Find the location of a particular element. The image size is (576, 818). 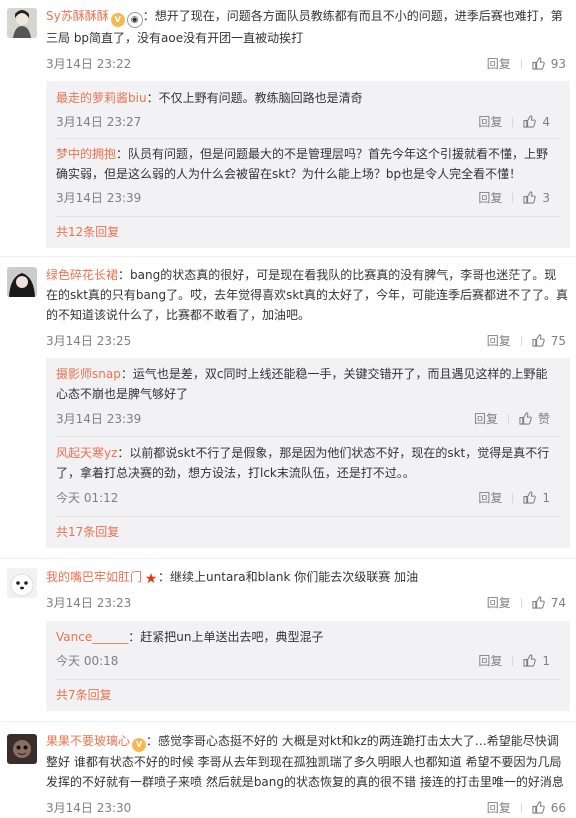

reply-time: 3月14日 23:27 is located at coordinates (99, 122).